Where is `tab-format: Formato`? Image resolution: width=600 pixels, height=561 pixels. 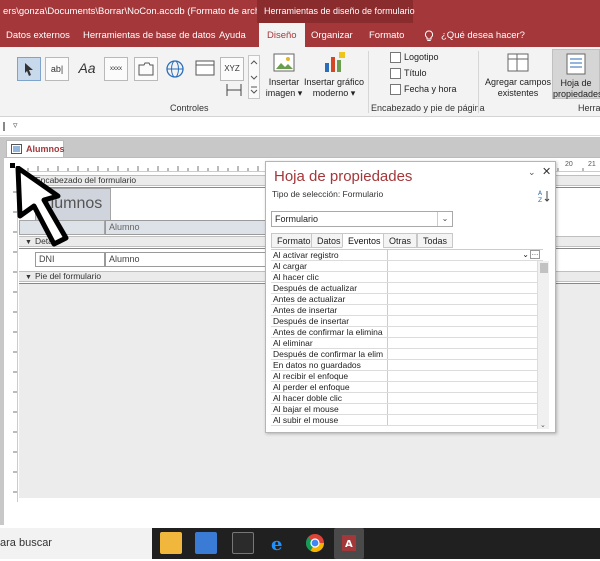 tab-format: Formato is located at coordinates (386, 35).